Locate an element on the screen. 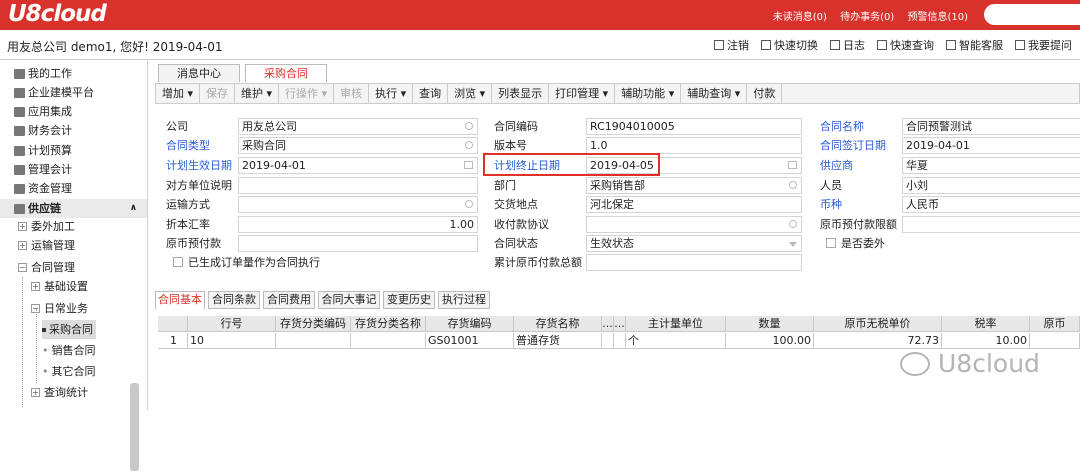  prepay-limit-field is located at coordinates (991, 224).